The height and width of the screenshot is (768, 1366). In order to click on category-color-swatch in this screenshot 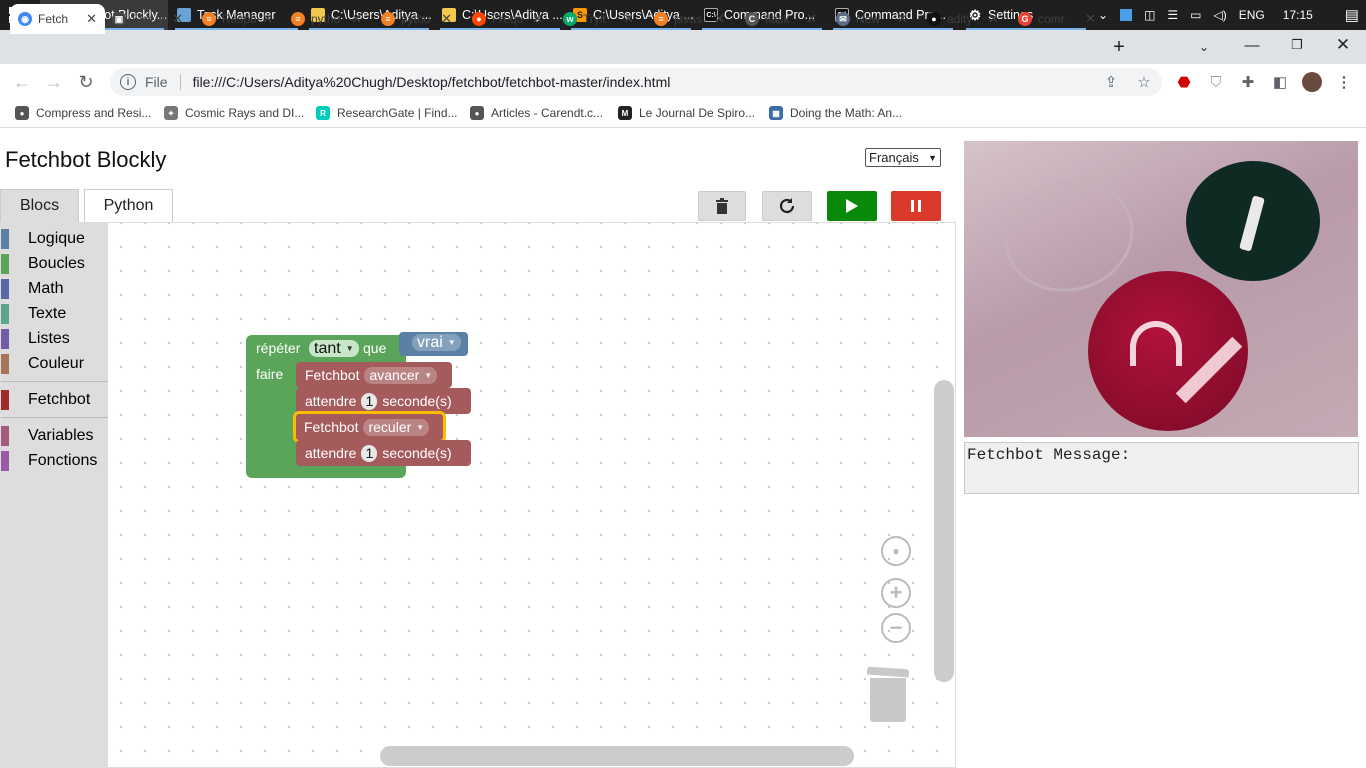, I will do `click(5, 289)`.